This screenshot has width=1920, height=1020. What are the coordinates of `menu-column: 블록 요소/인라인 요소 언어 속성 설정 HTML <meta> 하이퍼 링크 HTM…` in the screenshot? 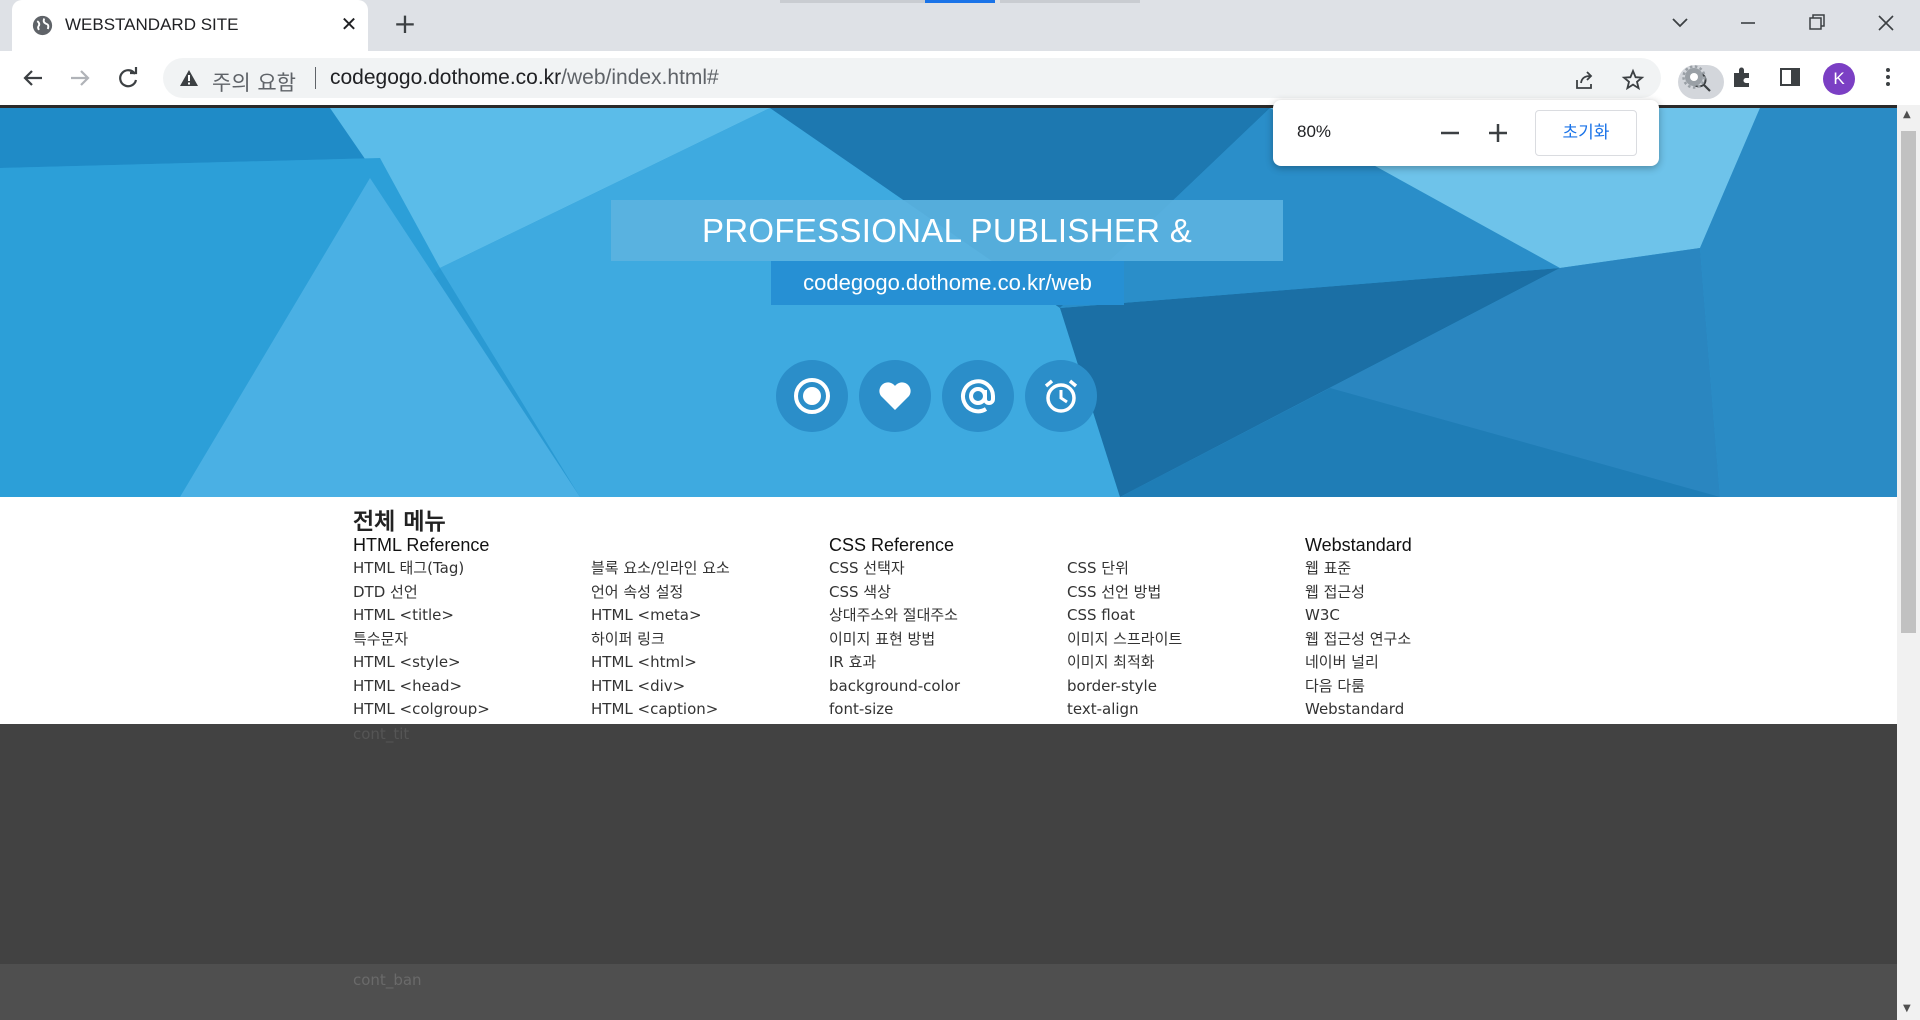 It's located at (709, 627).